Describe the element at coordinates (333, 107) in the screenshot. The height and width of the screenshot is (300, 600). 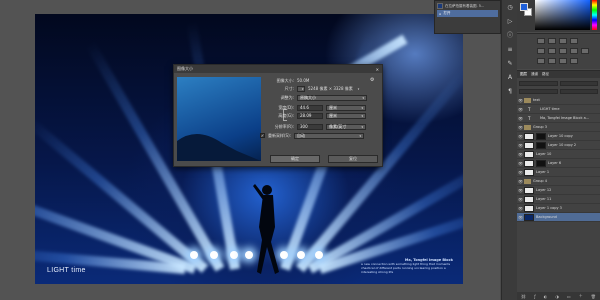
I see `width-unit: 厘米` at that location.